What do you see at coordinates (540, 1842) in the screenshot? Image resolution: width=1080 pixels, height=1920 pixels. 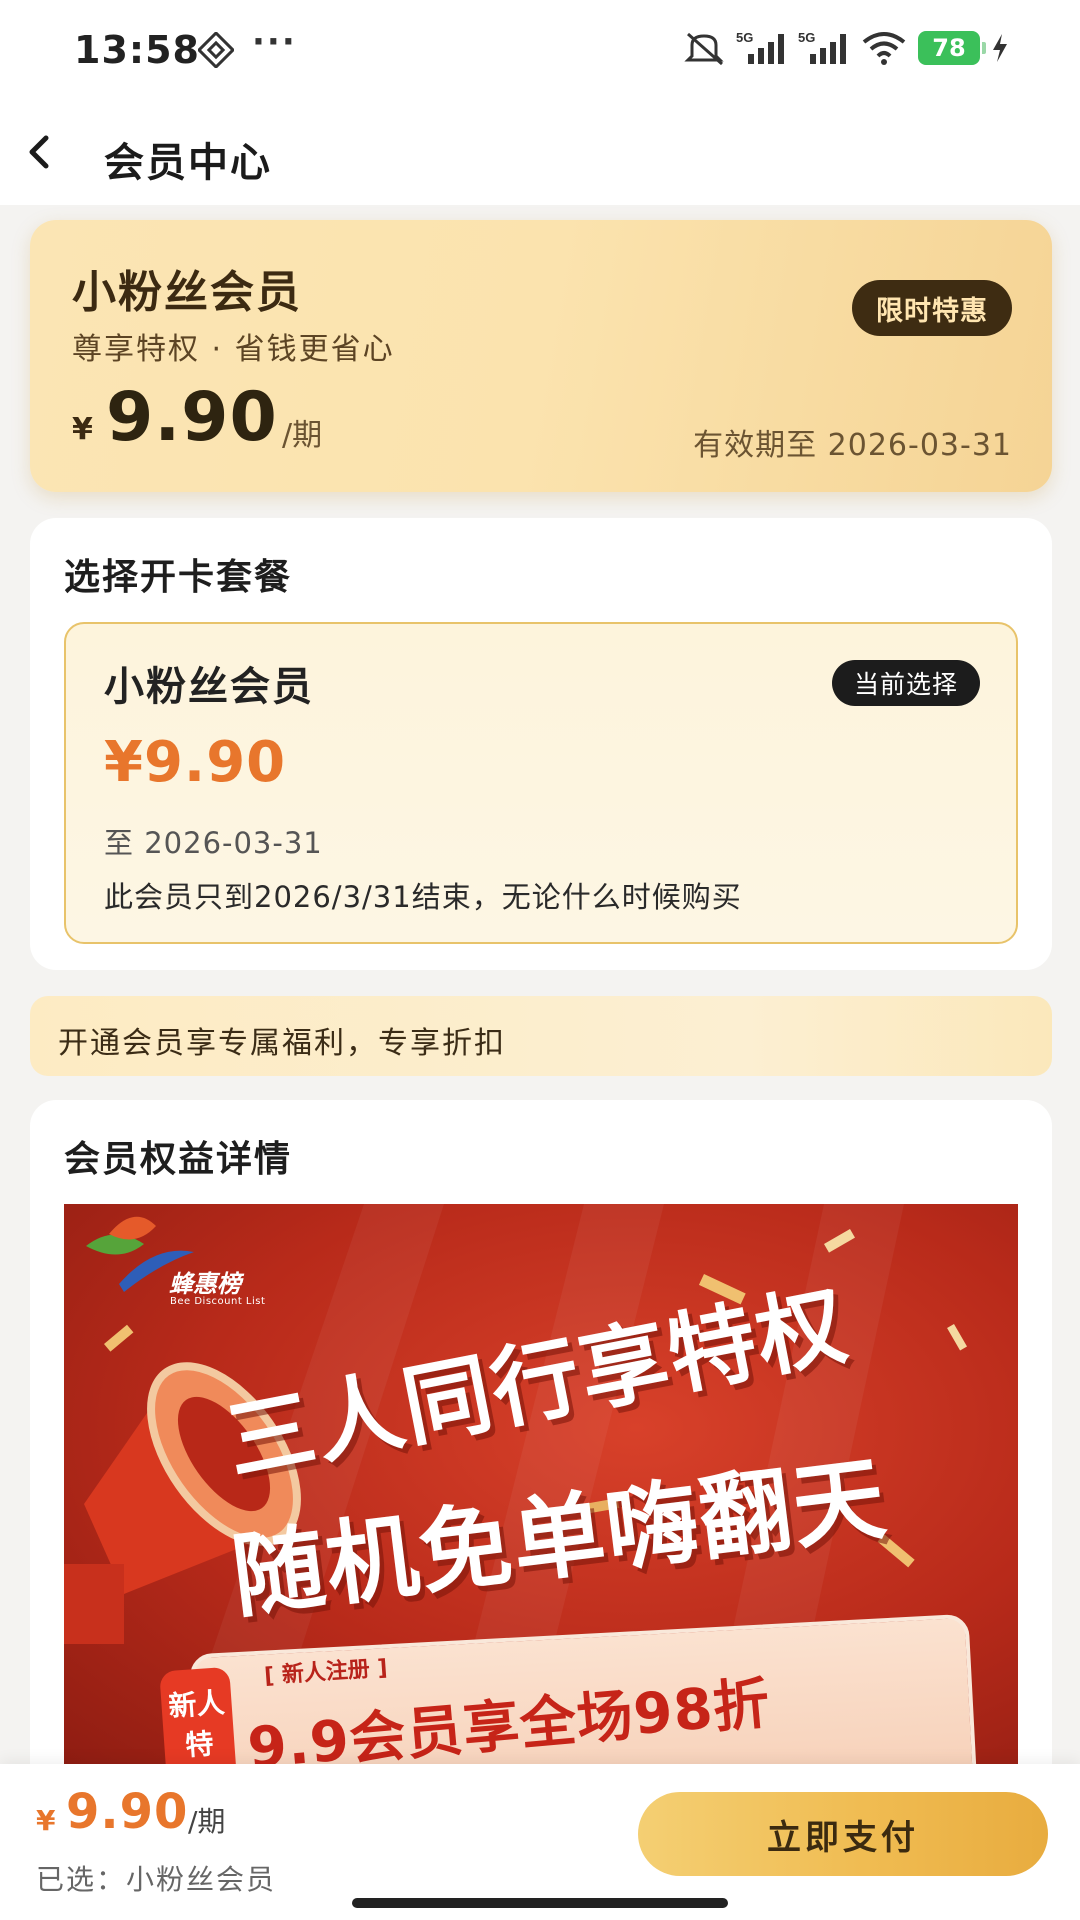 I see `checkout-bar: ¥ 9.90 /期 已选：小粉丝会员 立即支付` at bounding box center [540, 1842].